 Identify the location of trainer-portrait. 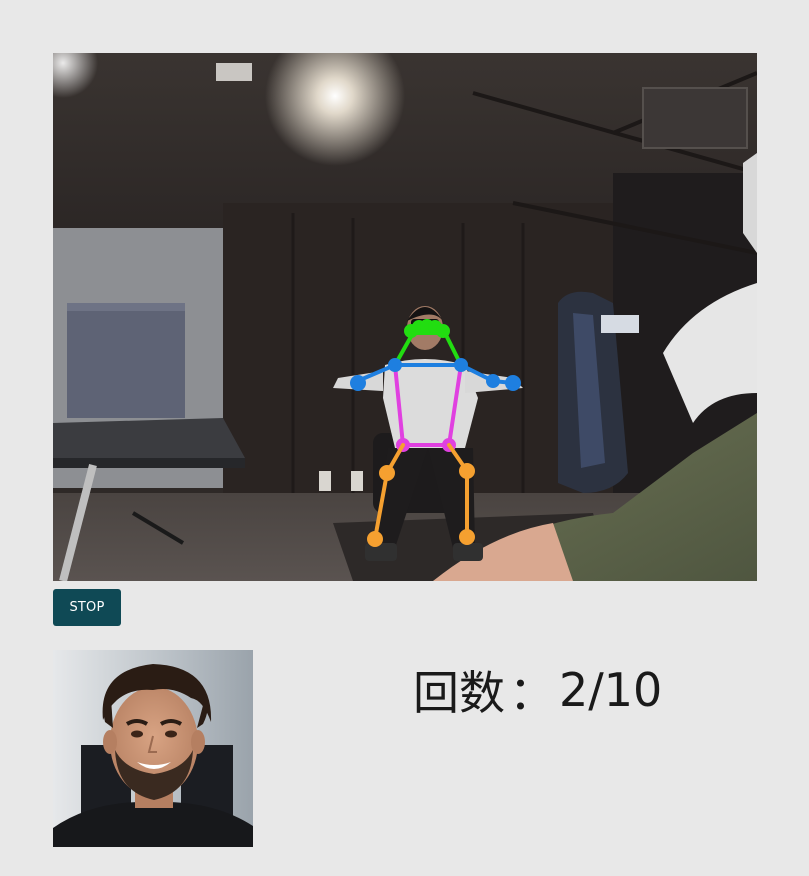
(153, 748).